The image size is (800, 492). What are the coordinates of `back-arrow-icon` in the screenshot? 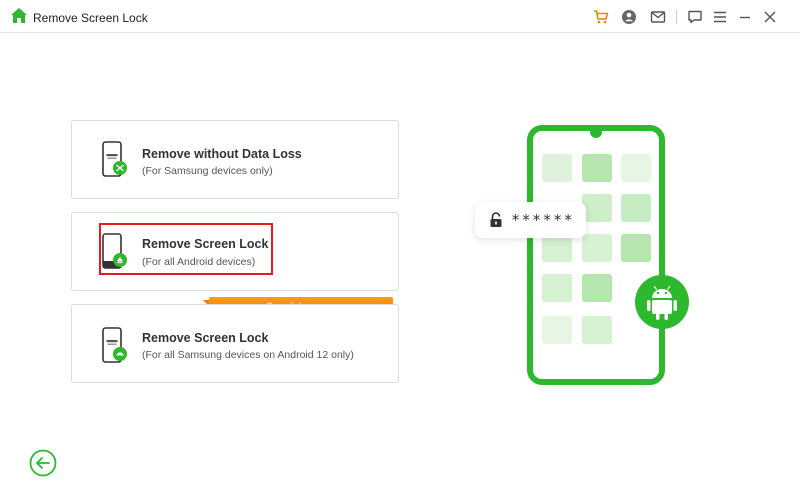 It's located at (43, 463).